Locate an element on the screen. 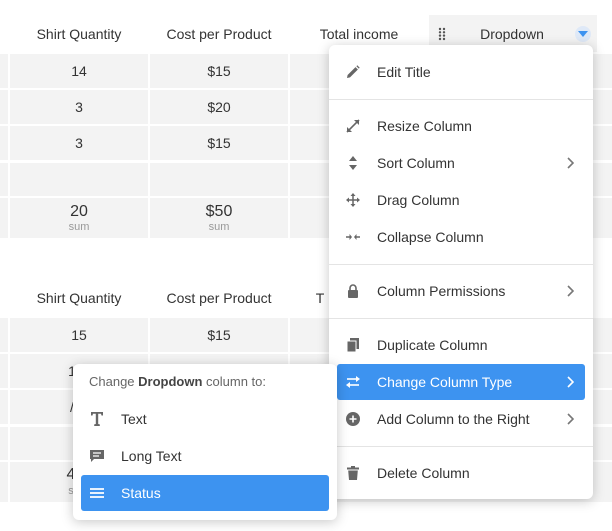  type-option-long-text: Long Text is located at coordinates (205, 456).